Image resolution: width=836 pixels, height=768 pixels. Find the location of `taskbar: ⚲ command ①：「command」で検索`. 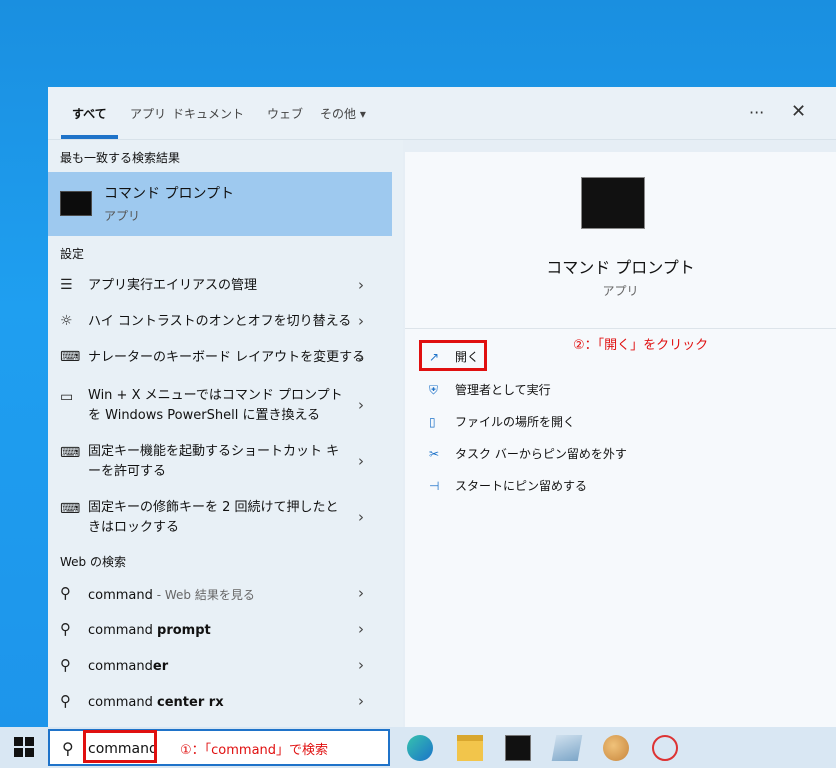

taskbar: ⚲ command ①：「command」で検索 is located at coordinates (418, 747).